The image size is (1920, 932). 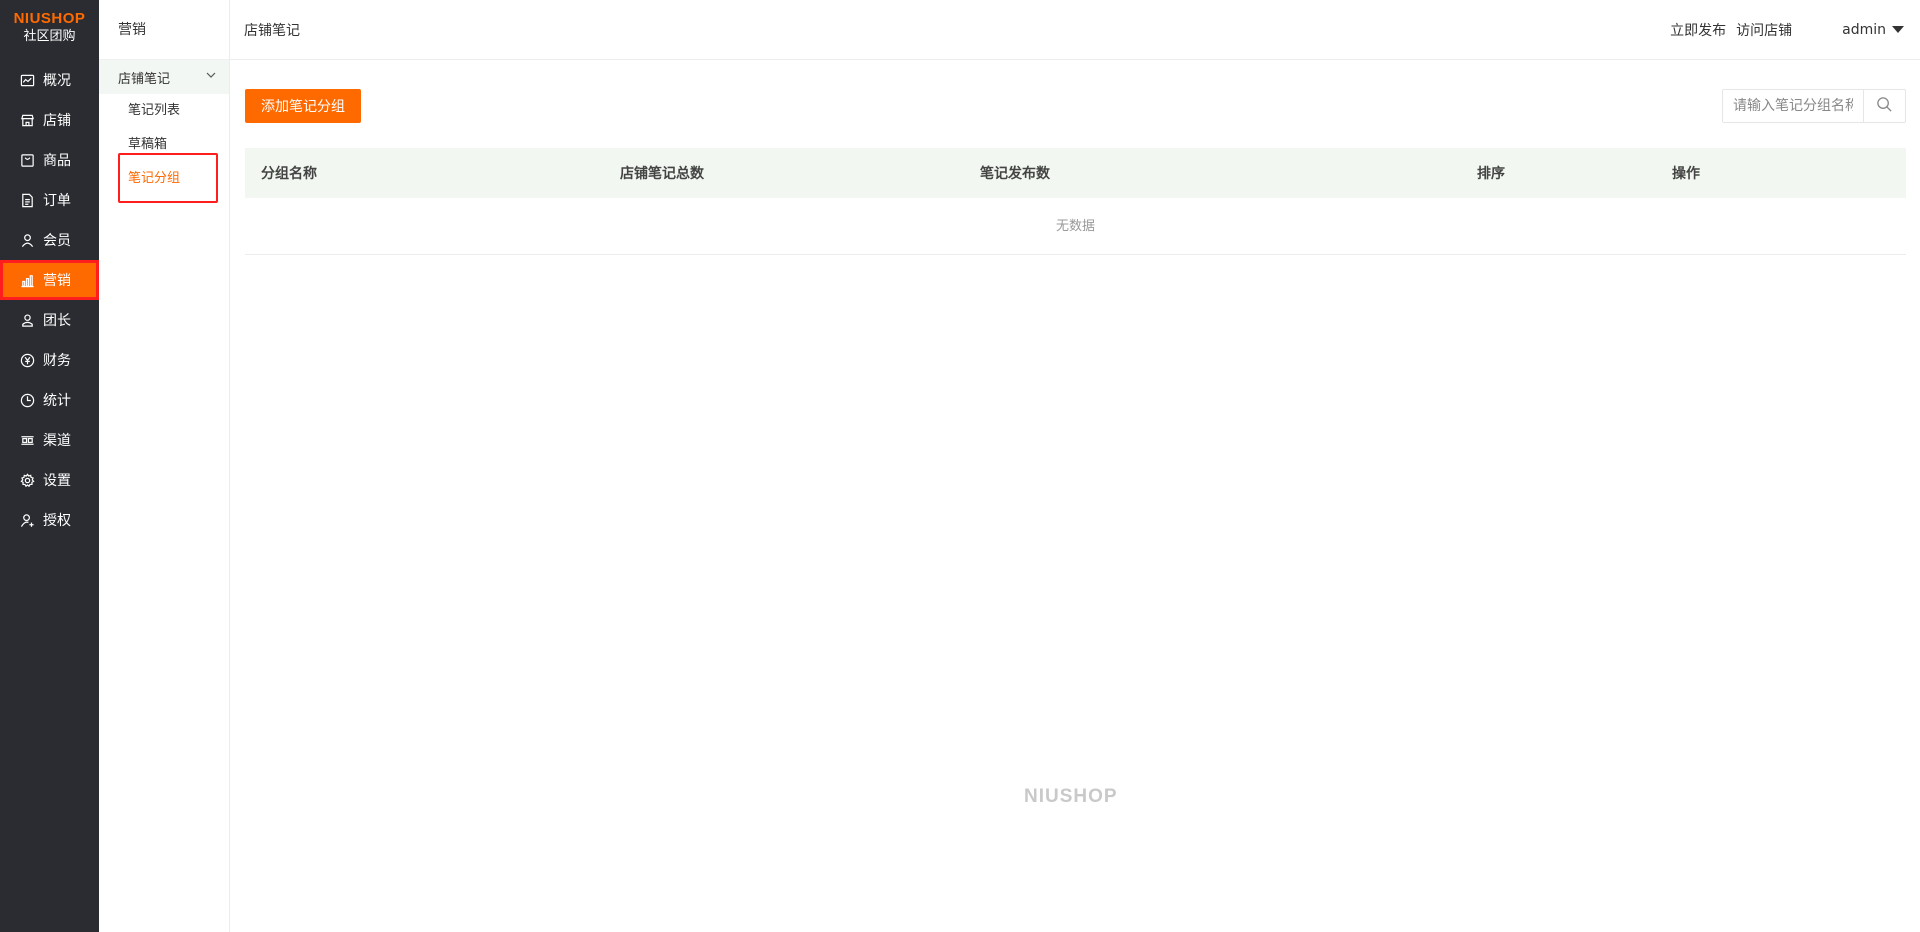 What do you see at coordinates (57, 441) in the screenshot?
I see `sidebar-item-label: 渠道` at bounding box center [57, 441].